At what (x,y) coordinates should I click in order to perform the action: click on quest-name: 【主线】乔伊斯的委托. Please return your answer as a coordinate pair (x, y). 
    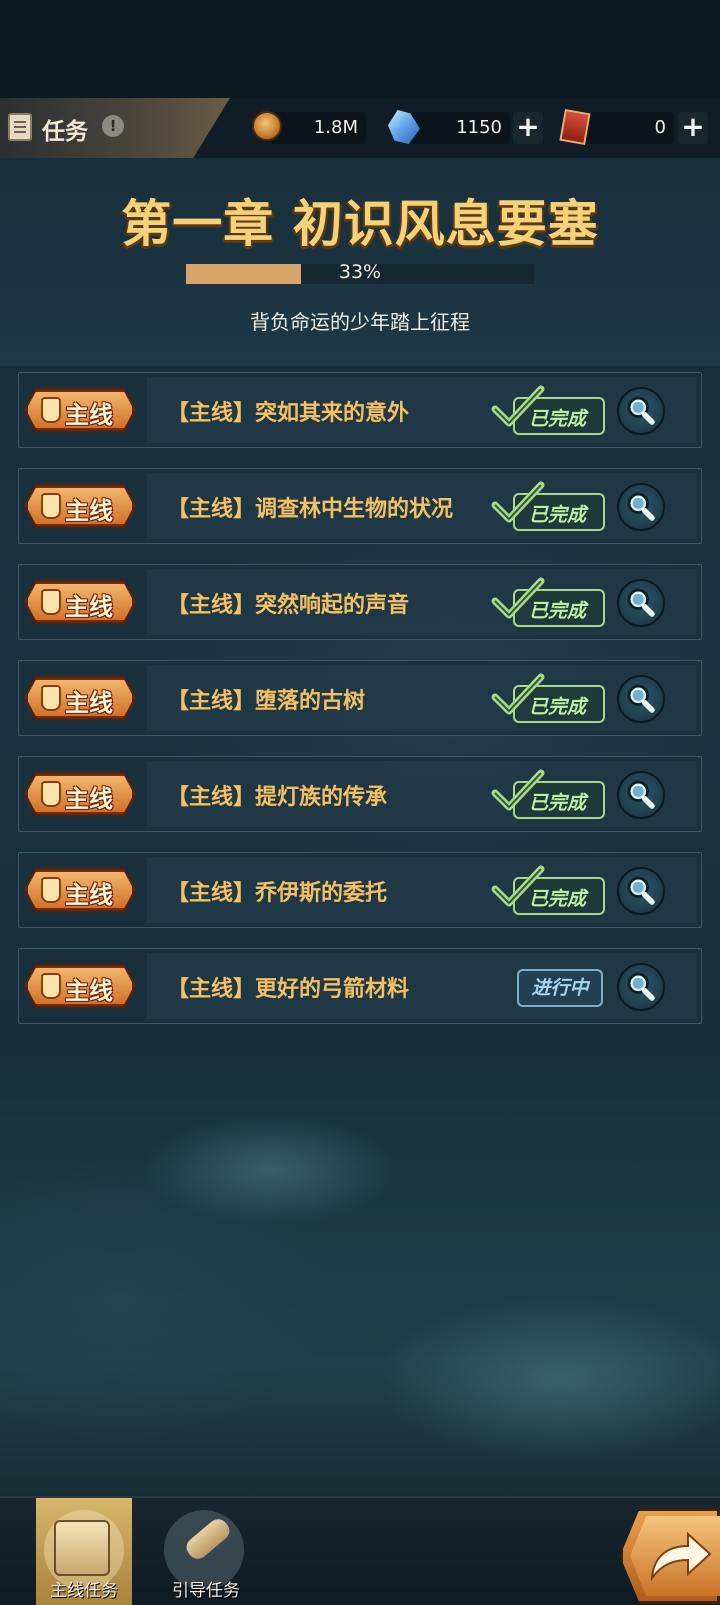
    Looking at the image, I should click on (277, 893).